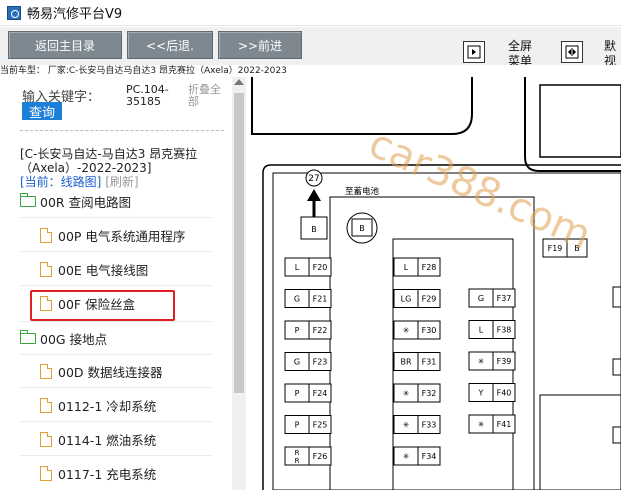 This screenshot has width=621, height=490. Describe the element at coordinates (75, 14) in the screenshot. I see `app-title: 畅易汽修平台V9` at that location.